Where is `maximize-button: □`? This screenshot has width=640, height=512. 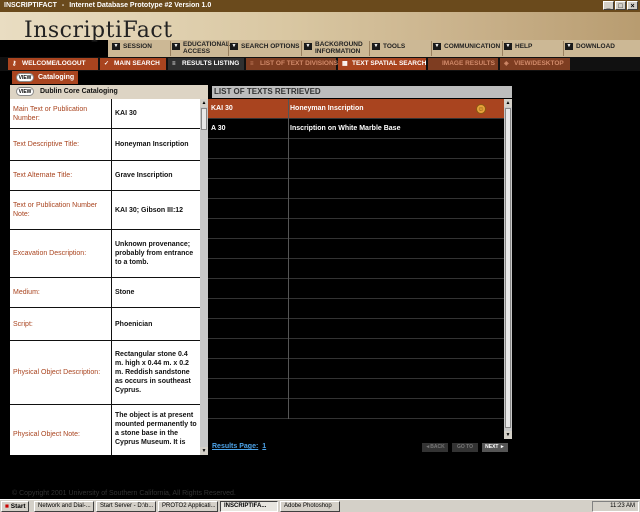 maximize-button: □ is located at coordinates (620, 5).